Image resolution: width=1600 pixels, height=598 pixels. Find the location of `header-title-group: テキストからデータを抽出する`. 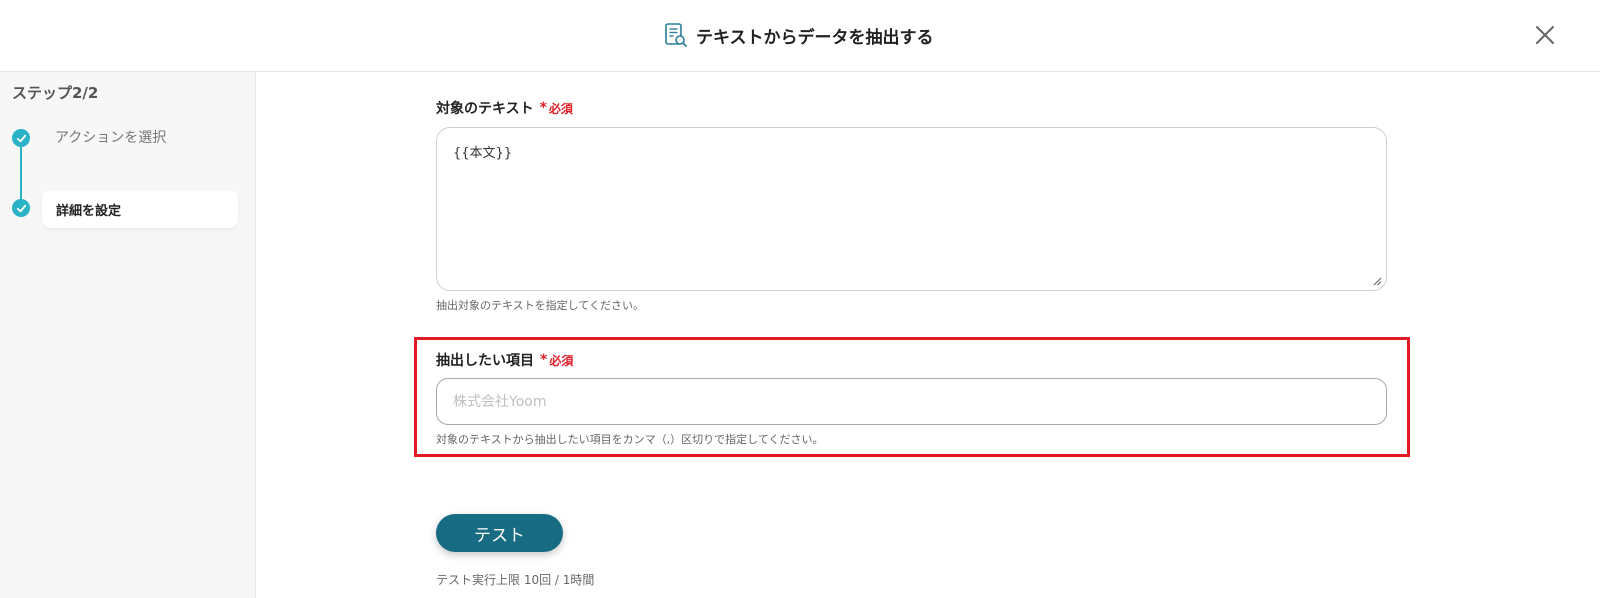

header-title-group: テキストからデータを抽出する is located at coordinates (799, 35).